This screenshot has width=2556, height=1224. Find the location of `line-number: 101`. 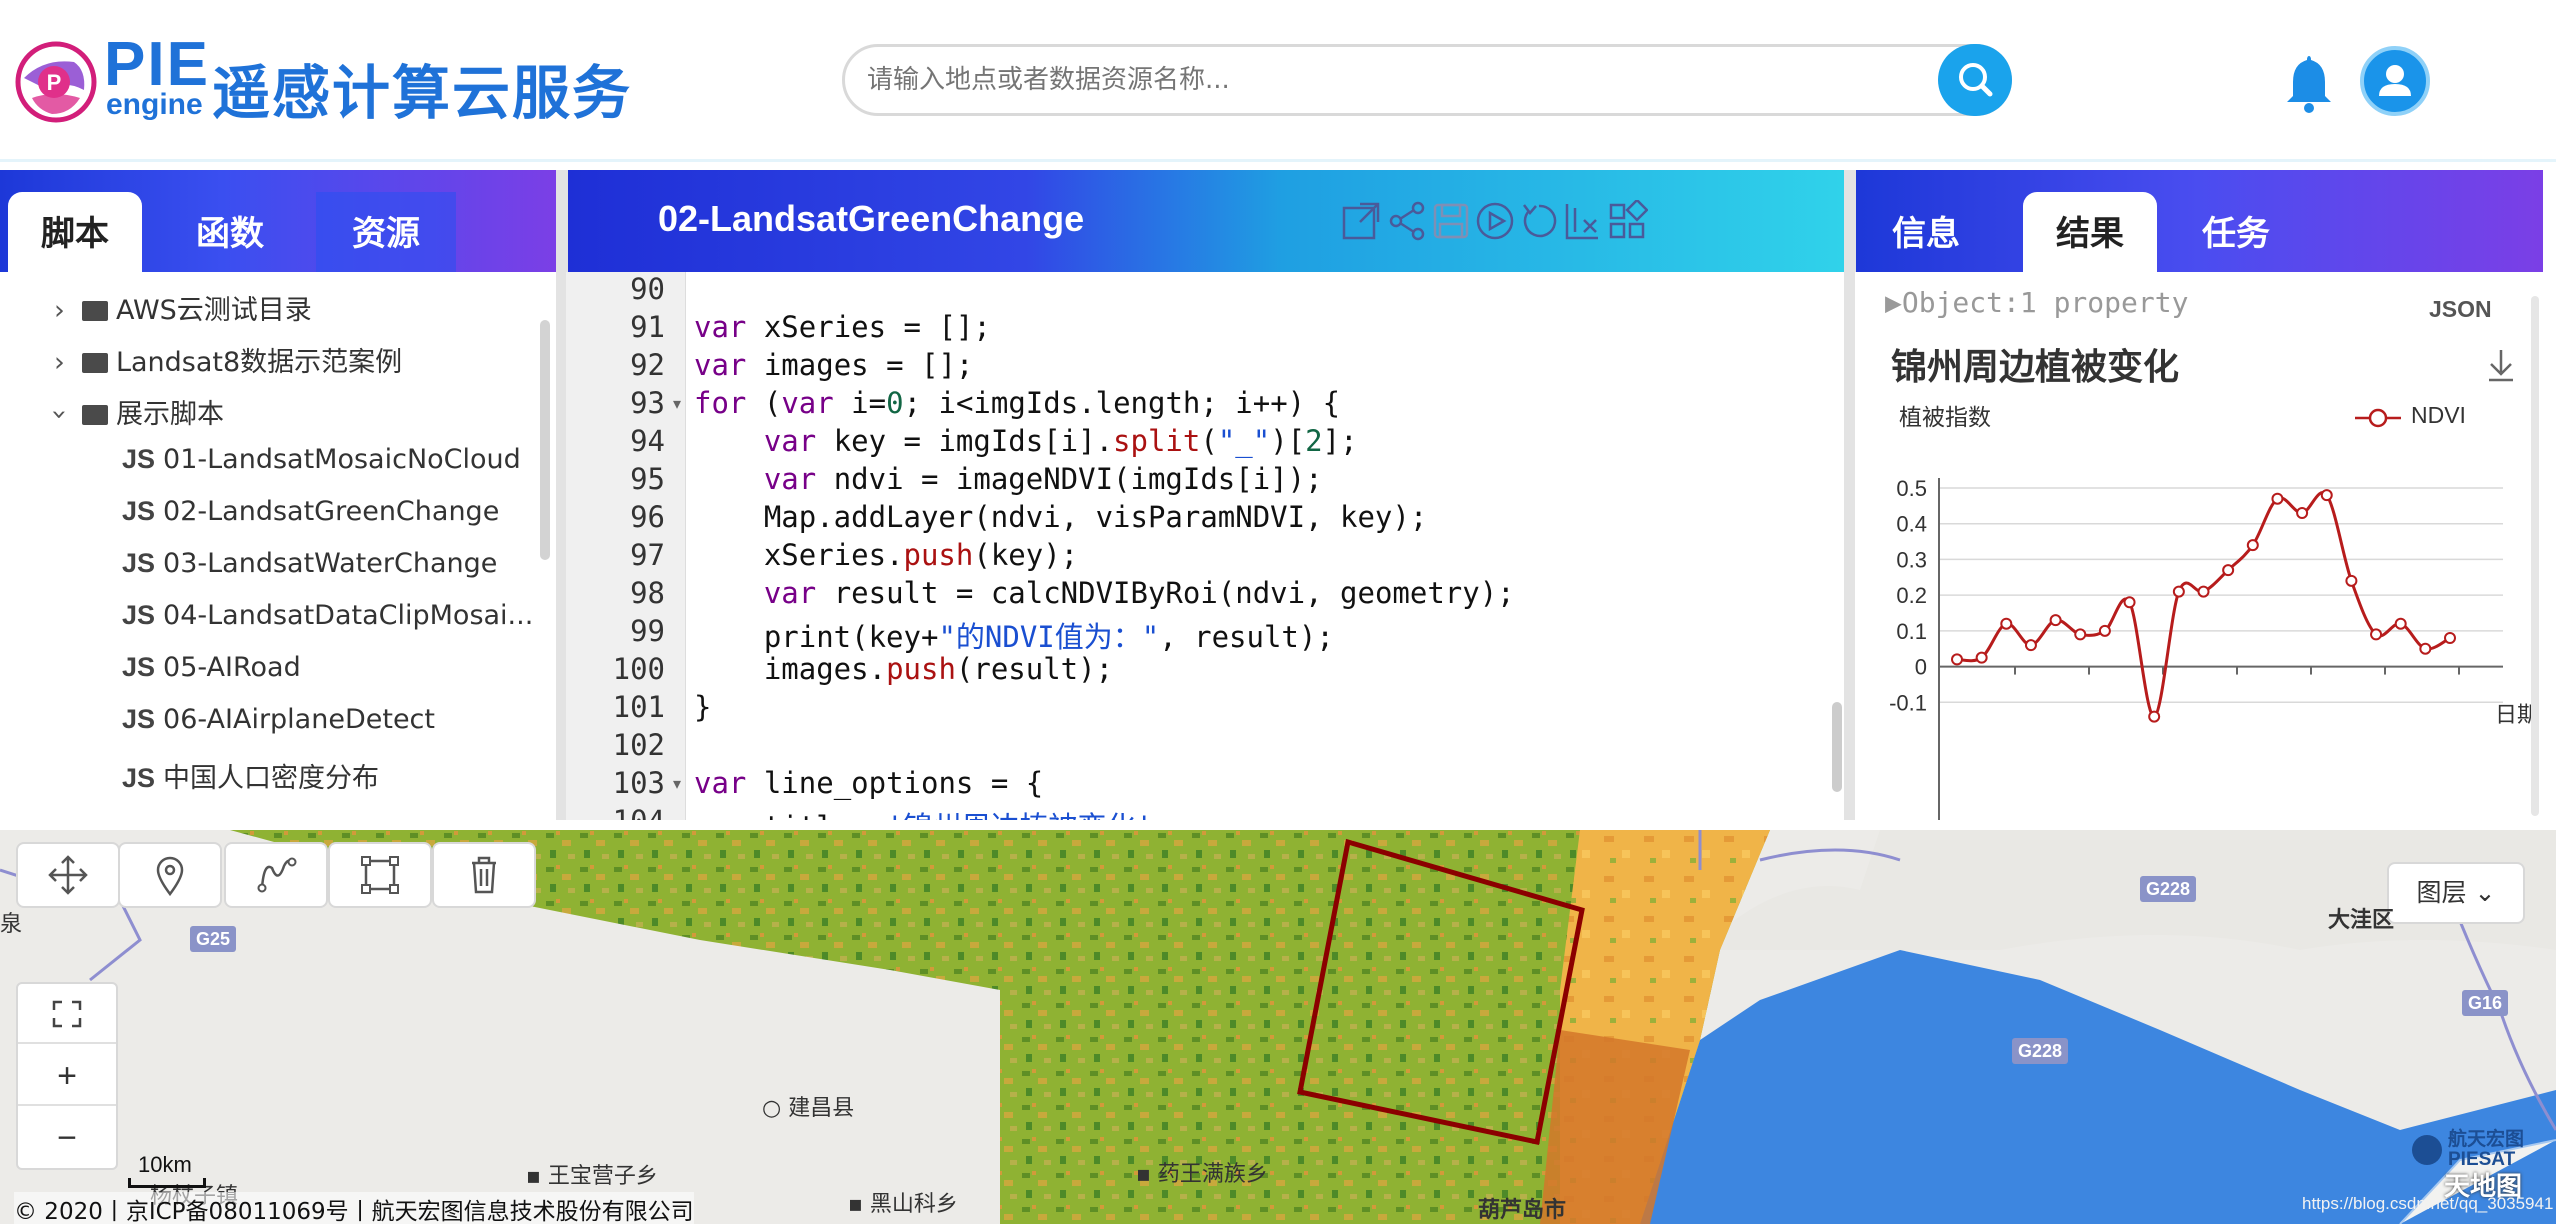

line-number: 101 is located at coordinates (638, 707).